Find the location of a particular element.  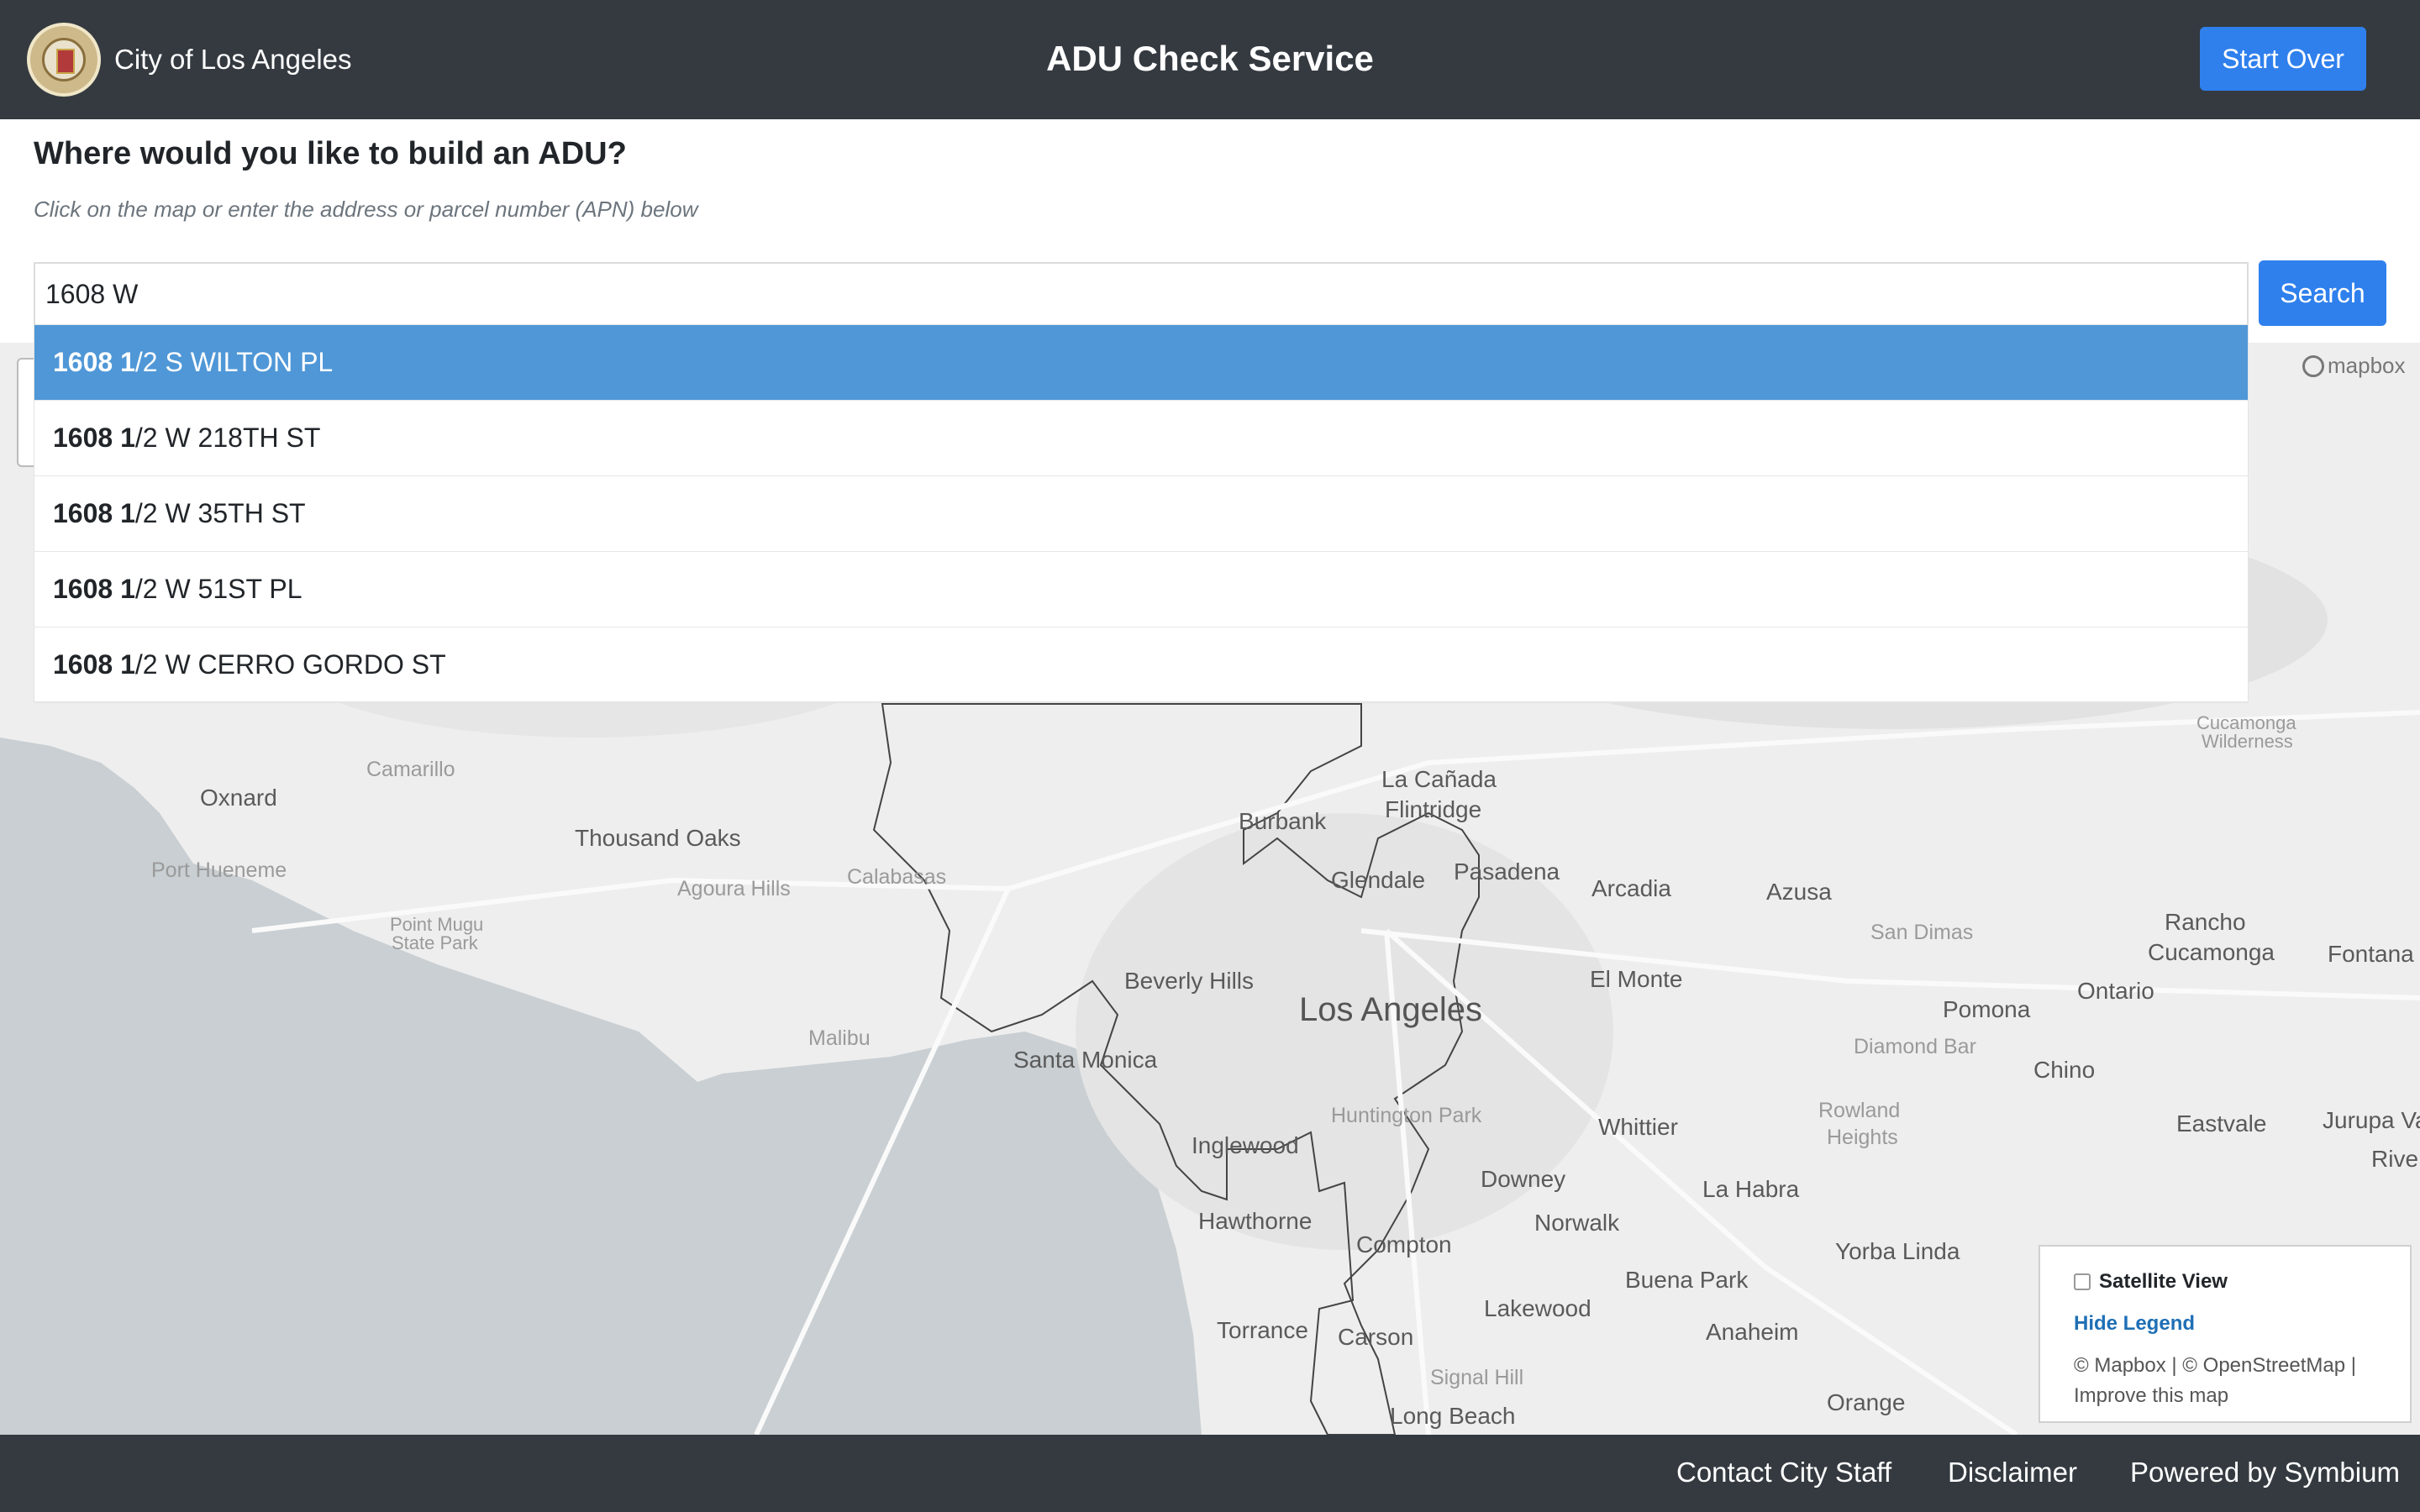

map-label: Torrance is located at coordinates (1262, 1330).